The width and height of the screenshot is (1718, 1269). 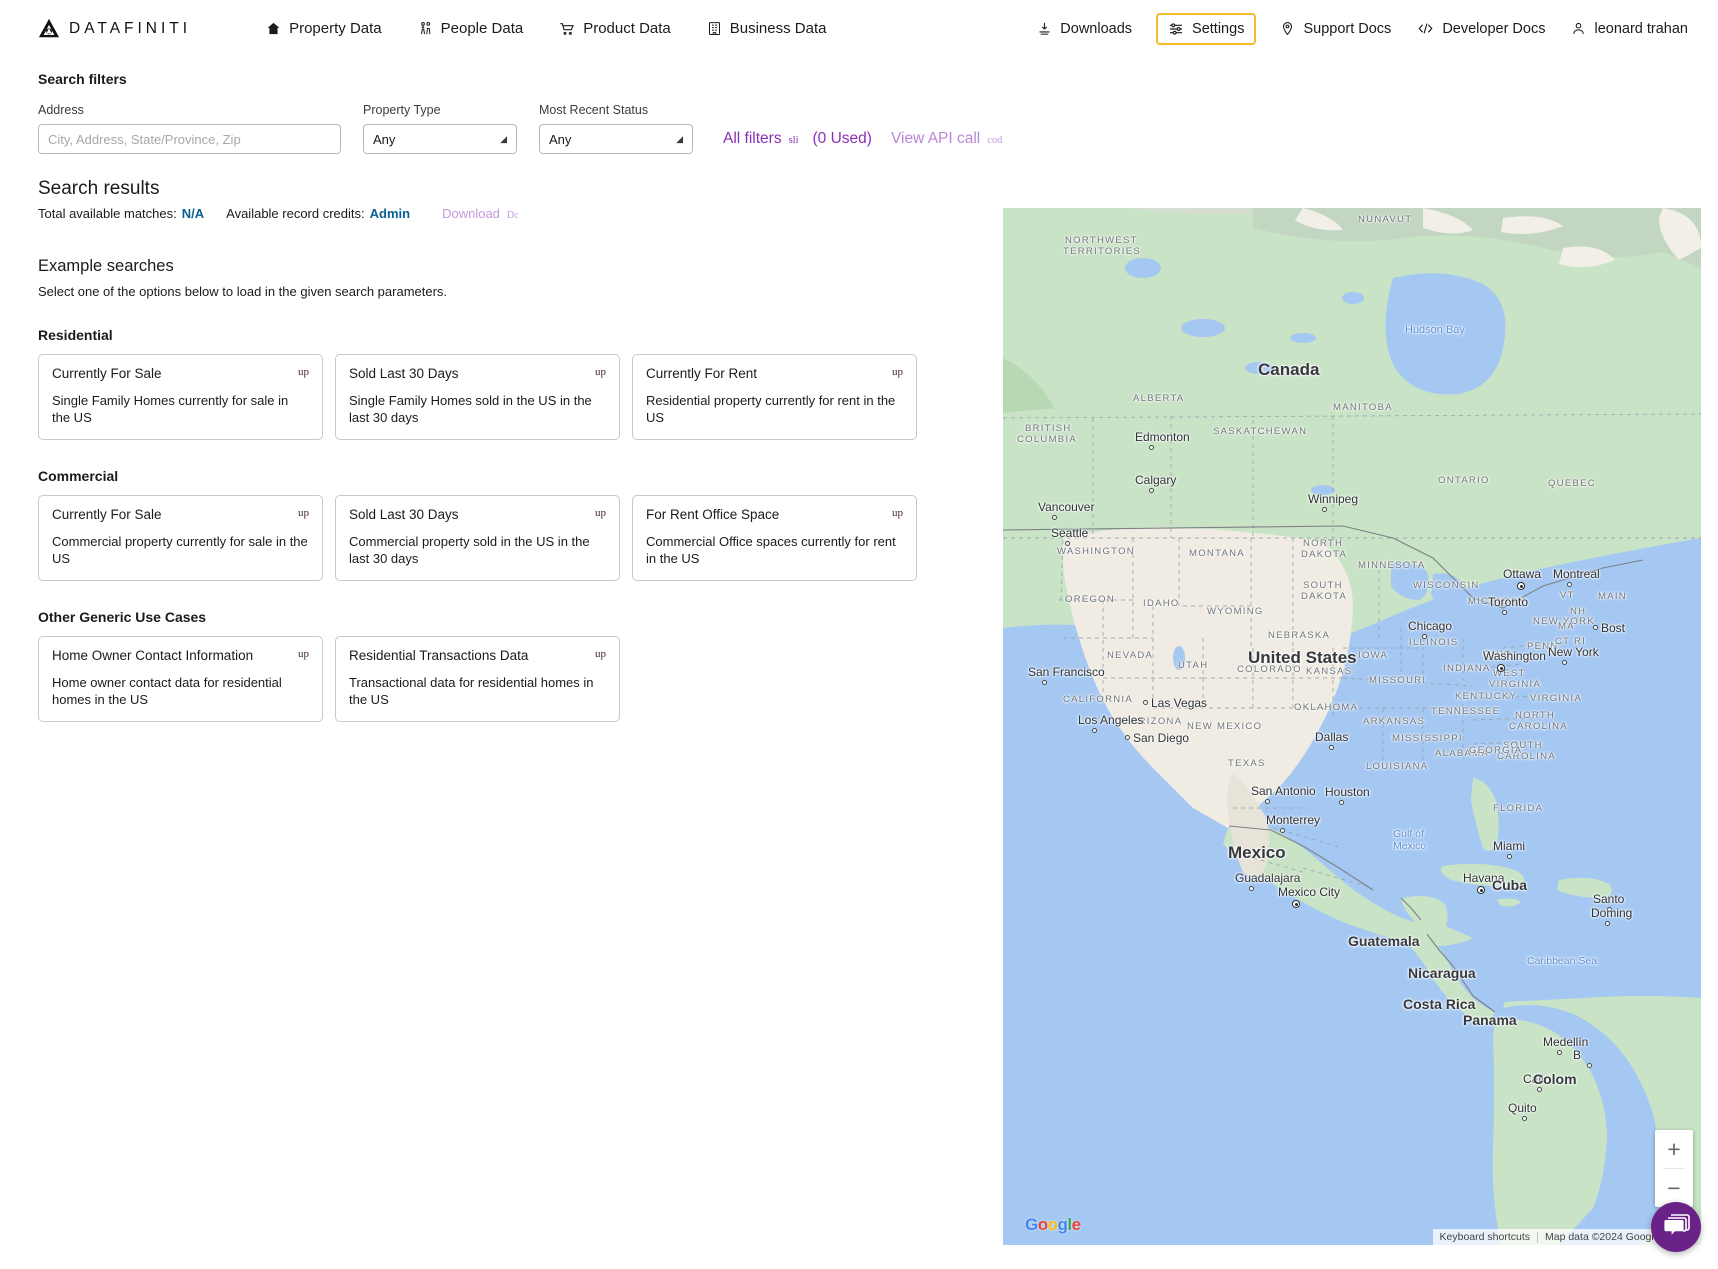 What do you see at coordinates (477, 514) in the screenshot?
I see `card-header: Sold Last 30 Days up` at bounding box center [477, 514].